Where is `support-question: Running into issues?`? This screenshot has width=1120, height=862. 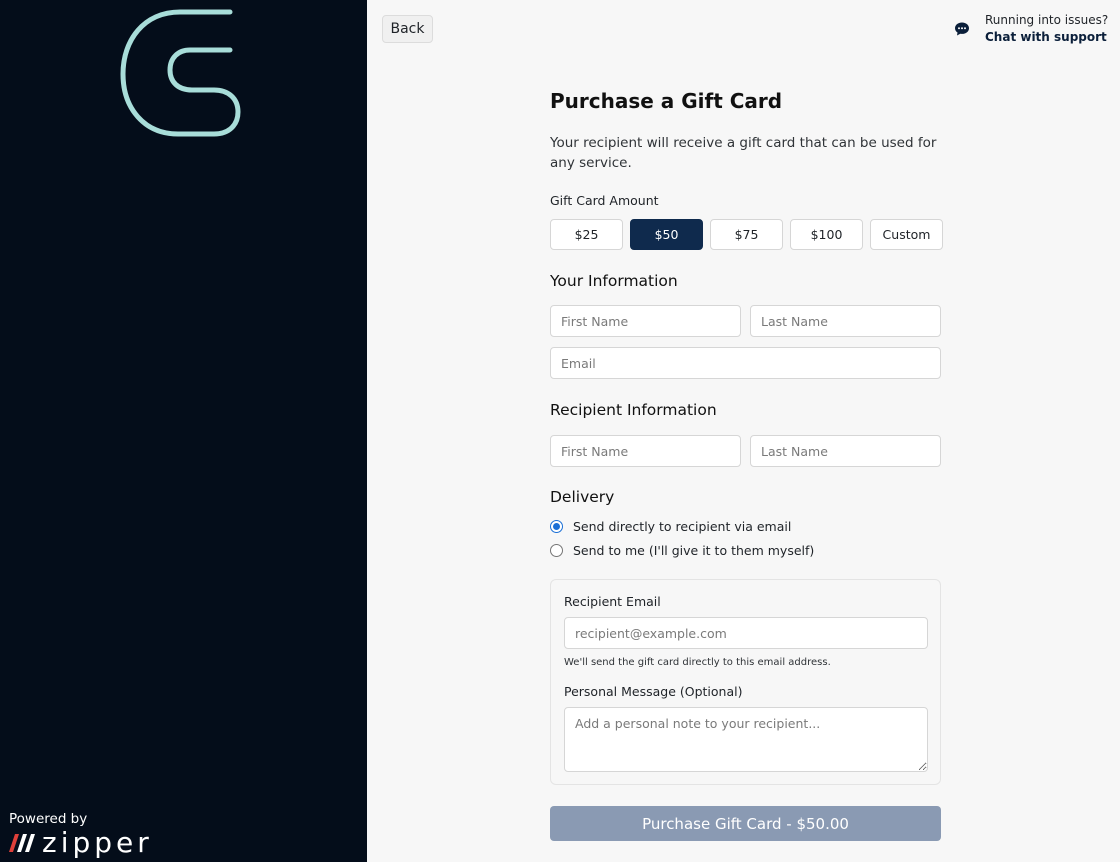
support-question: Running into issues? is located at coordinates (1047, 20).